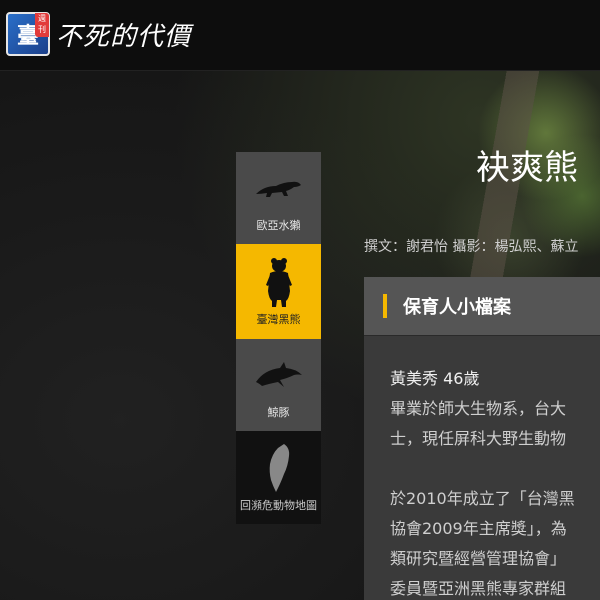  What do you see at coordinates (457, 307) in the screenshot?
I see `card-title: 保育人小檔案` at bounding box center [457, 307].